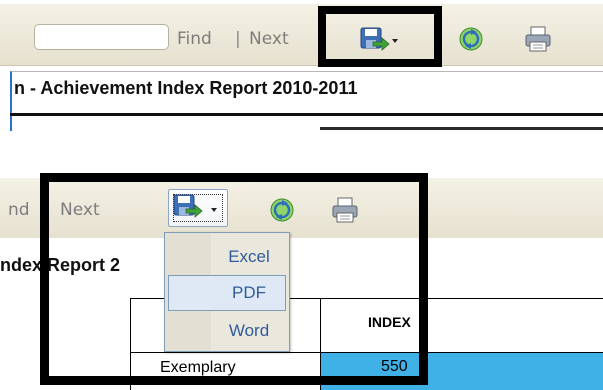 Image resolution: width=603 pixels, height=390 pixels. I want to click on printer-icon, so click(538, 39).